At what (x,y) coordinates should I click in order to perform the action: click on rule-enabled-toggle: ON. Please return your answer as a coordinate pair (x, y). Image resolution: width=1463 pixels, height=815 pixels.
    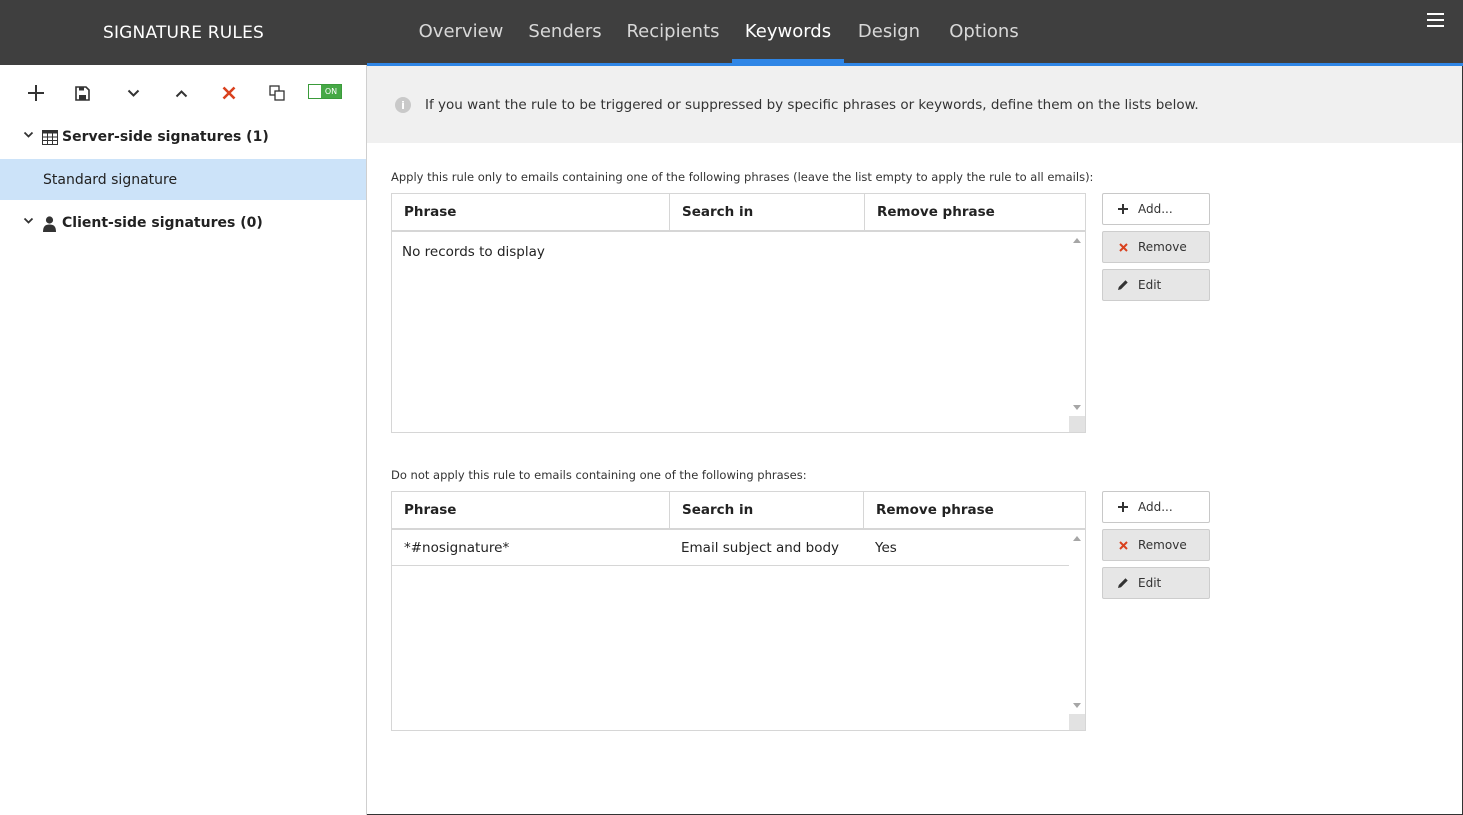
    Looking at the image, I should click on (325, 91).